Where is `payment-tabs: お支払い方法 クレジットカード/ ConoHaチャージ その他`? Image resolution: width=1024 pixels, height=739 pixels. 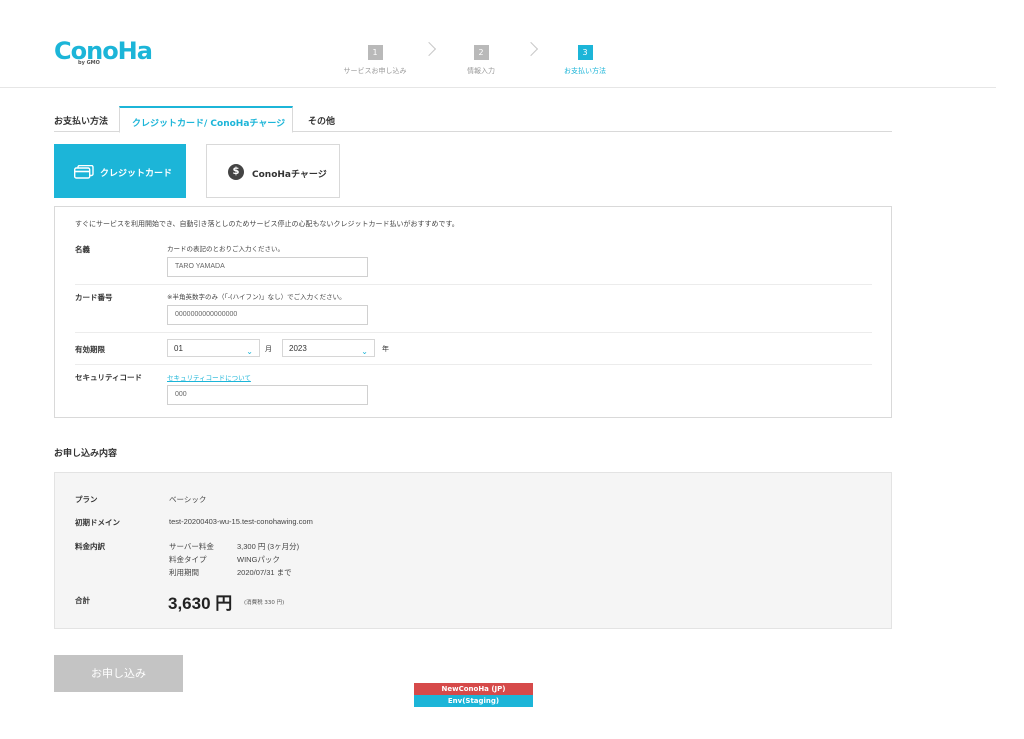 payment-tabs: お支払い方法 クレジットカード/ ConoHaチャージ その他 is located at coordinates (473, 119).